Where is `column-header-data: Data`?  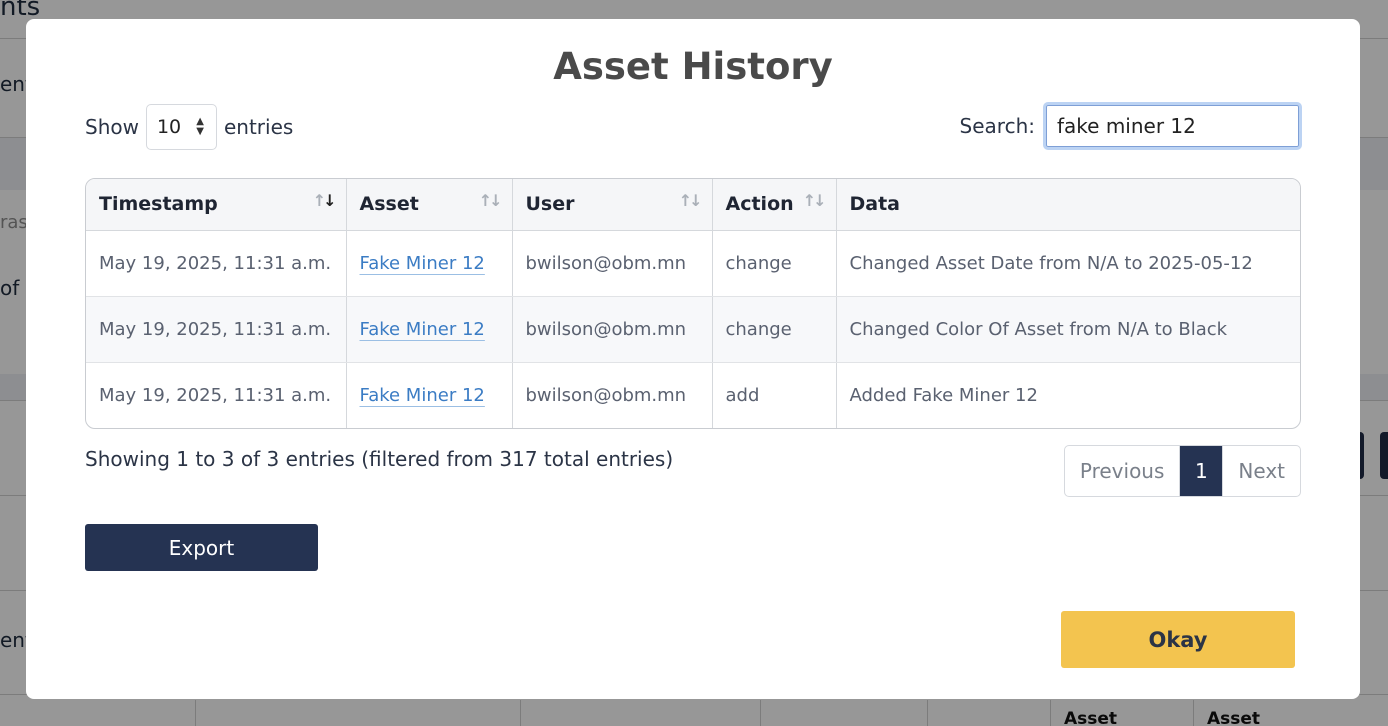 column-header-data: Data is located at coordinates (1068, 205).